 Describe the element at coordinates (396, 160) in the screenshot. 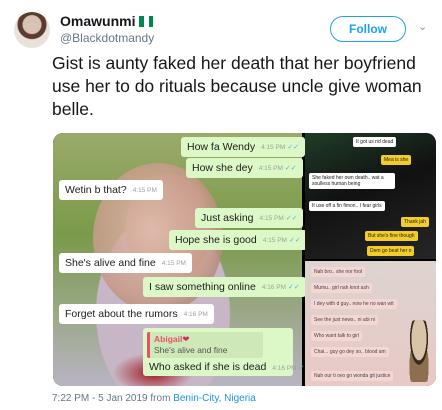

I see `mini-chat-line: Mea is she` at that location.